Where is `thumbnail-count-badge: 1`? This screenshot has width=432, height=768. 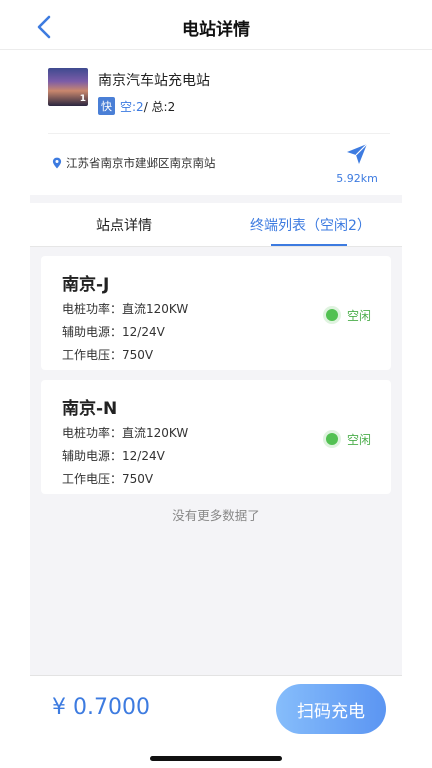 thumbnail-count-badge: 1 is located at coordinates (82, 99).